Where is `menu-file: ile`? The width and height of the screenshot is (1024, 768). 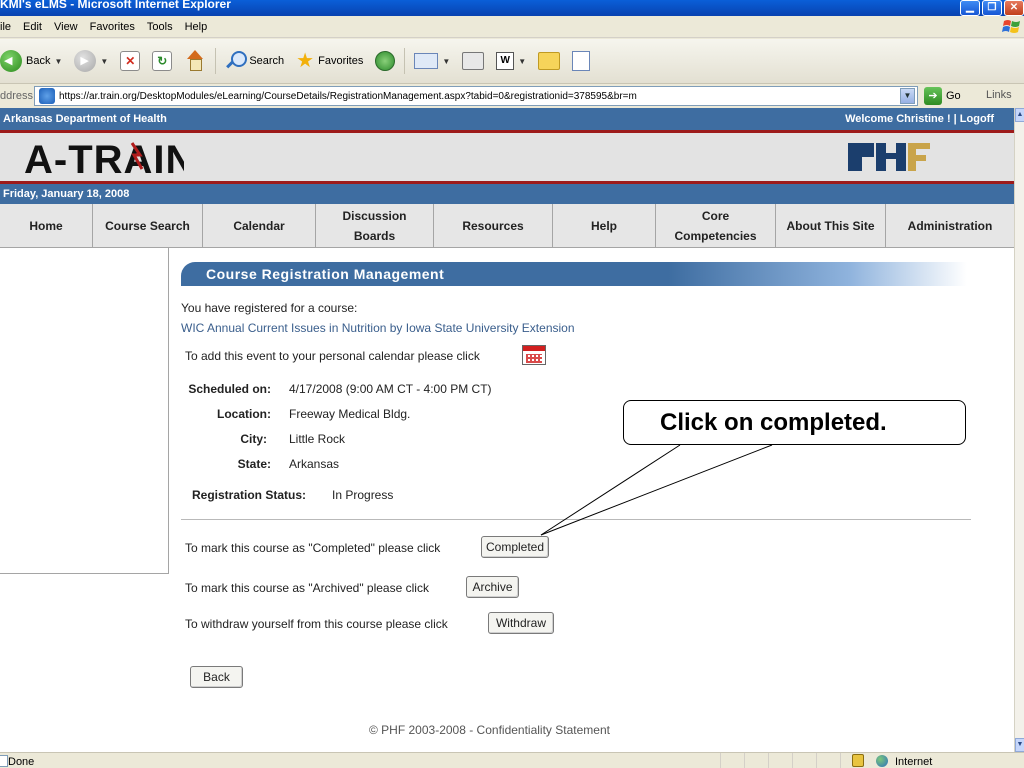 menu-file: ile is located at coordinates (8, 27).